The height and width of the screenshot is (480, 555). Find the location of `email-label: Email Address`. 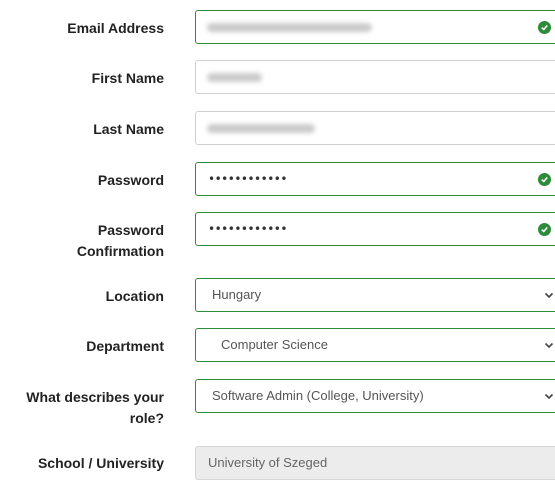

email-label: Email Address is located at coordinates (115, 28).